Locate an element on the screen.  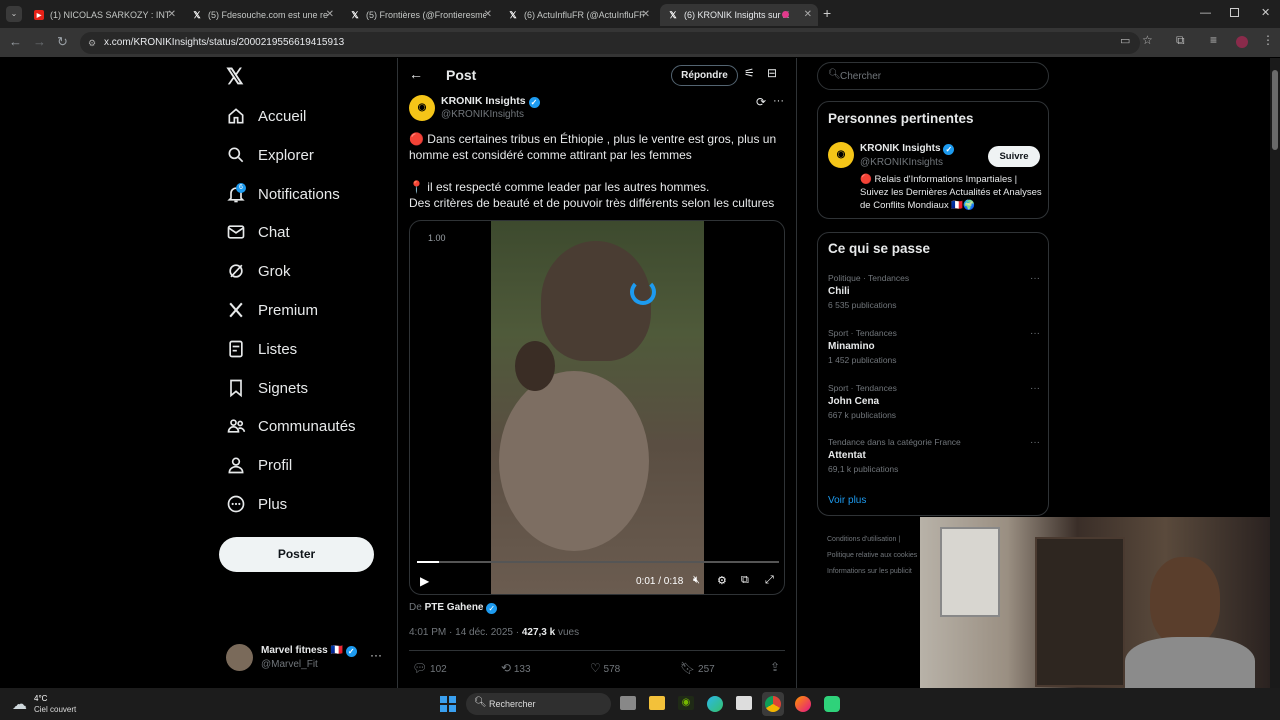
avatar: ◉ is located at coordinates (841, 155).